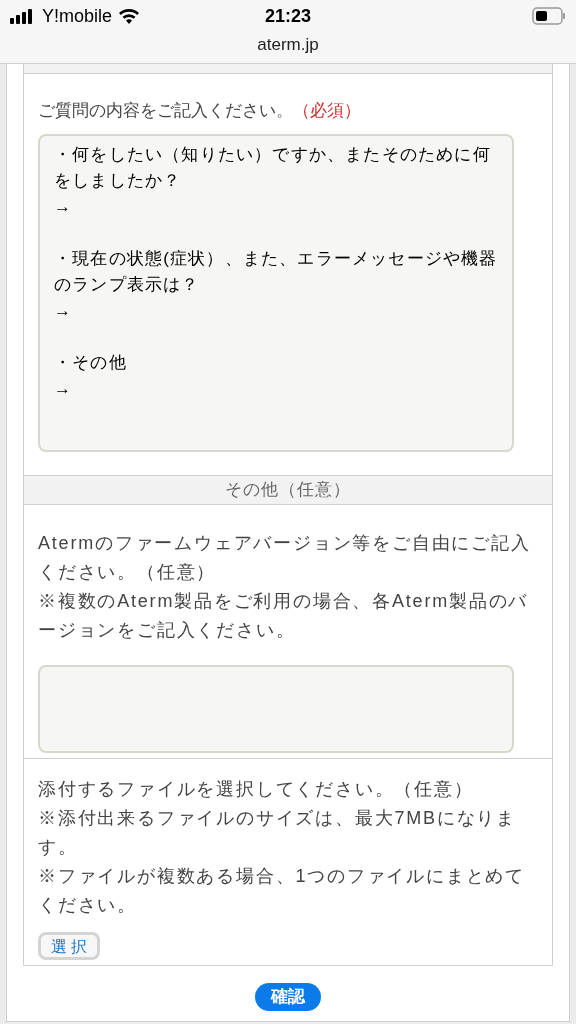  Describe the element at coordinates (276, 709) in the screenshot. I see `version-field` at that location.